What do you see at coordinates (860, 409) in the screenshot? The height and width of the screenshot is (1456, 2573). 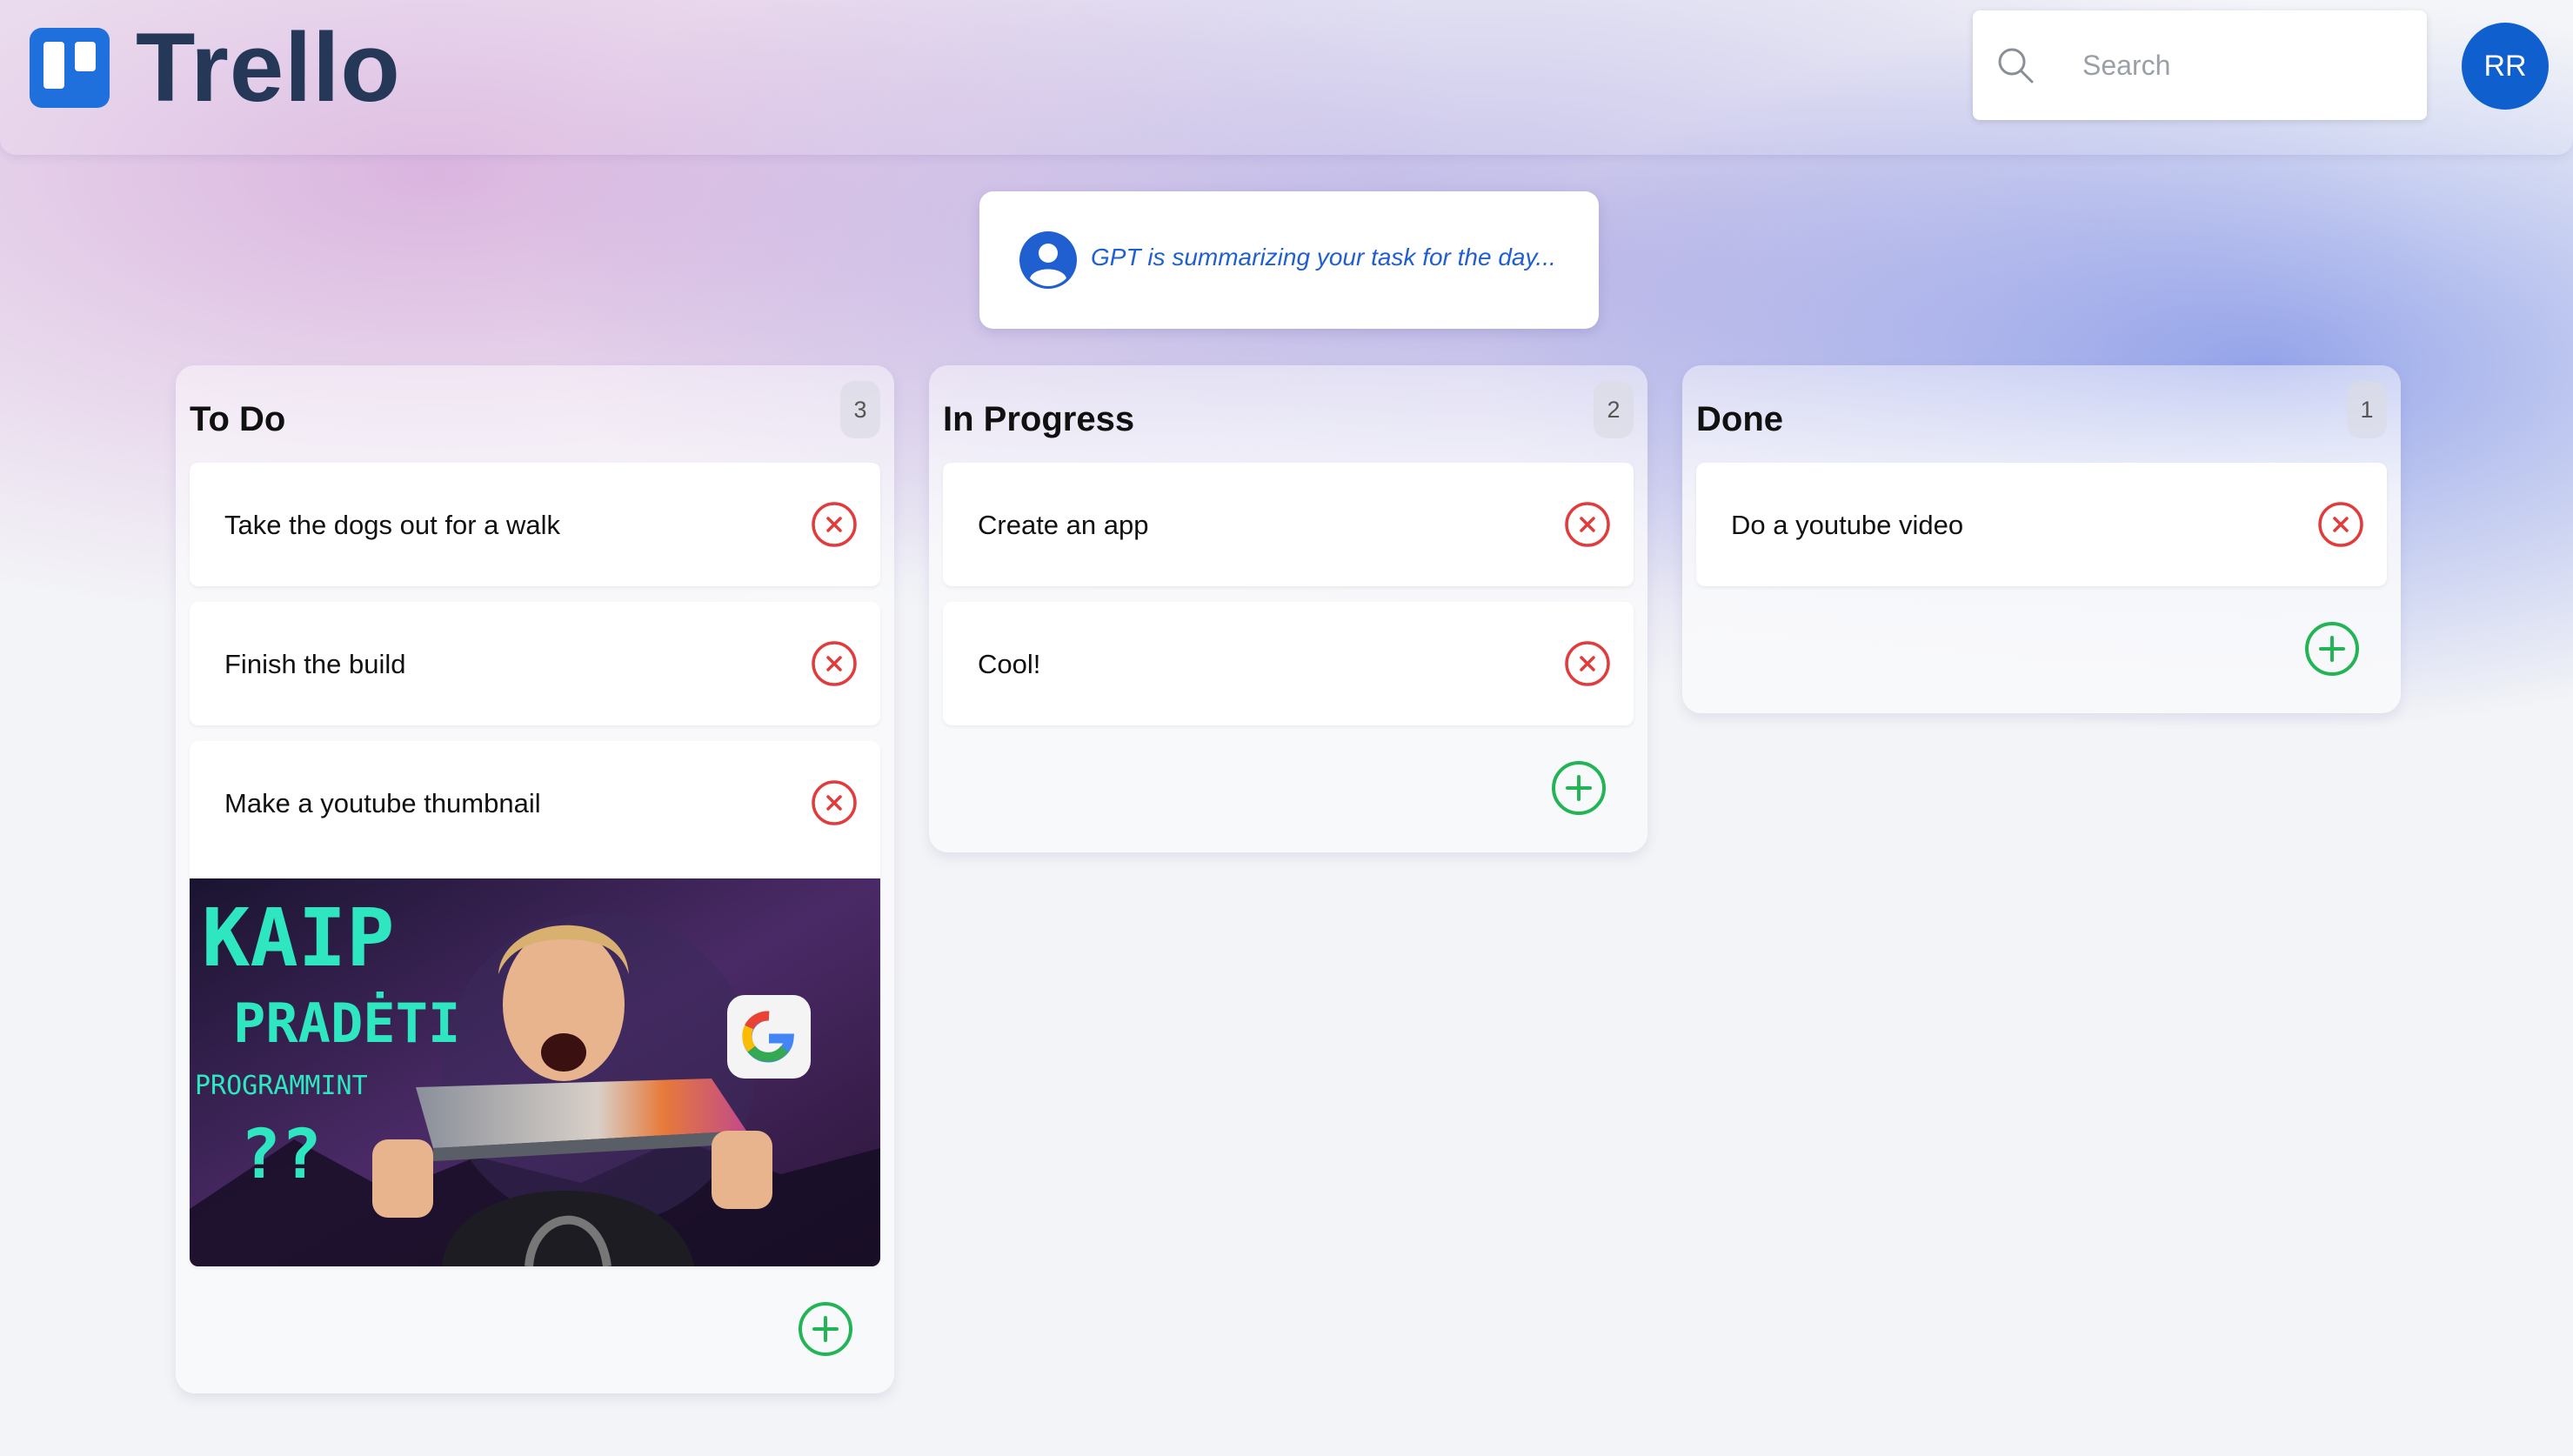 I see `card-count-badge: 3` at bounding box center [860, 409].